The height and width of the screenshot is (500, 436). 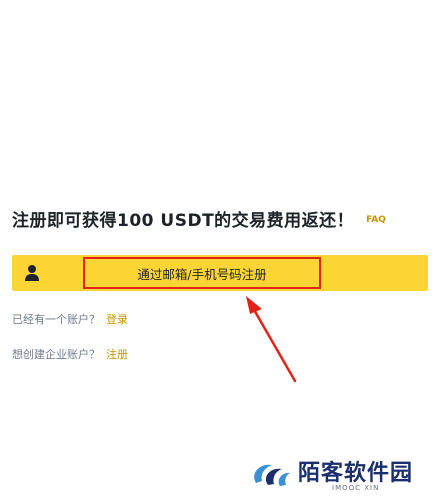 I want to click on login-prompt: 已经有一个账户？ 登录, so click(x=70, y=319).